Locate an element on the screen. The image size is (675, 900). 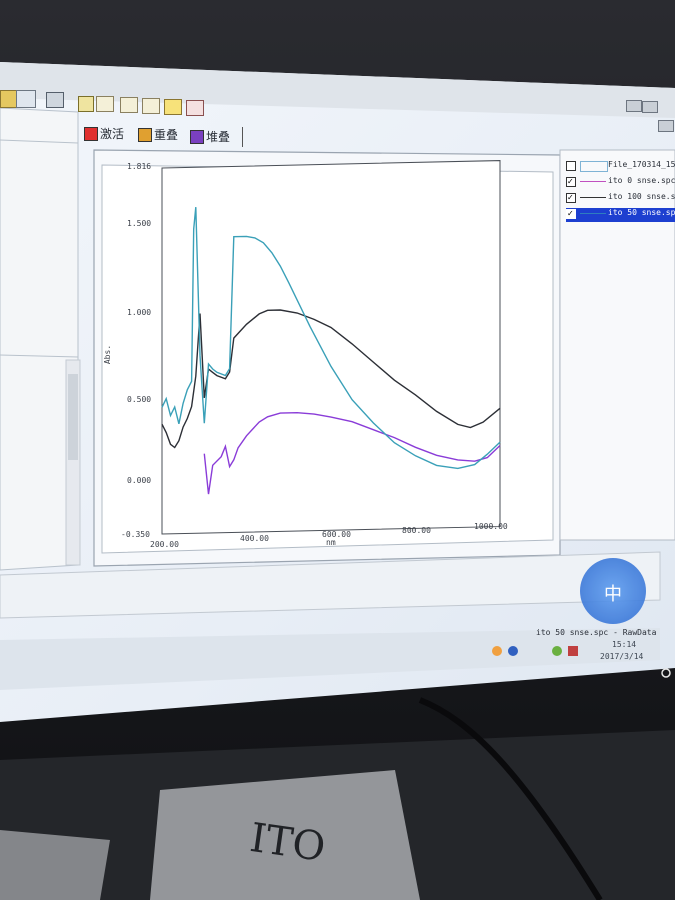
tab-label: 激活 is located at coordinates (112, 134).